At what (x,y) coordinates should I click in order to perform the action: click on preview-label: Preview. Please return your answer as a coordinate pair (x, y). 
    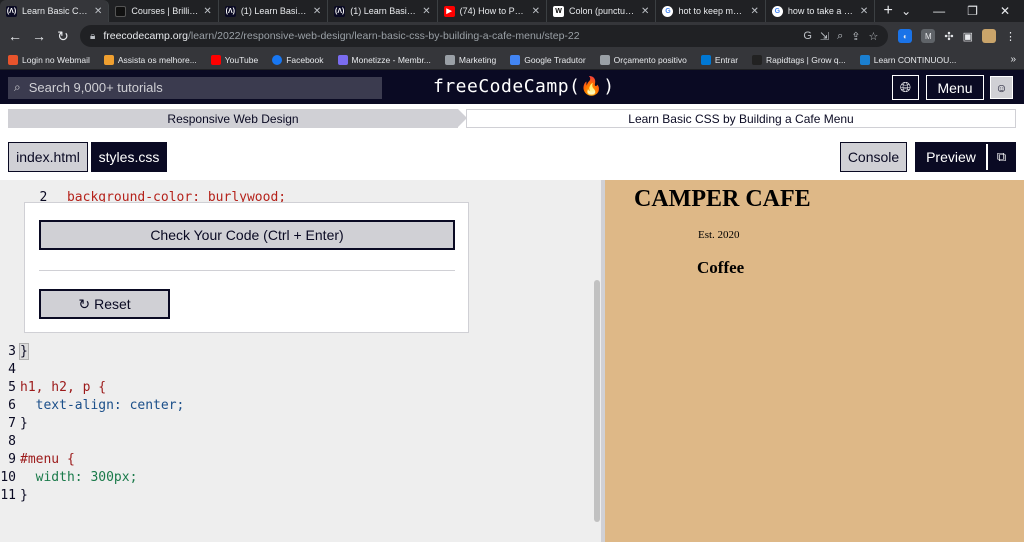
    Looking at the image, I should click on (951, 157).